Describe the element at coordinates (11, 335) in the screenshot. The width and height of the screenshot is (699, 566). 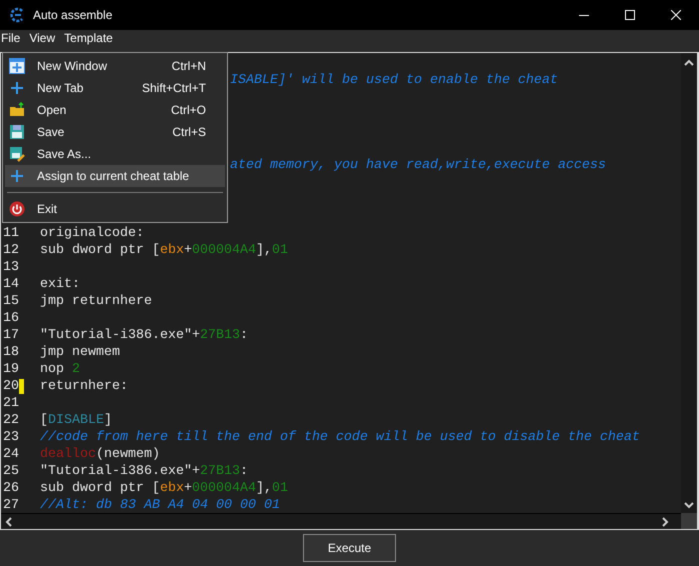
I see `line-number: 17` at that location.